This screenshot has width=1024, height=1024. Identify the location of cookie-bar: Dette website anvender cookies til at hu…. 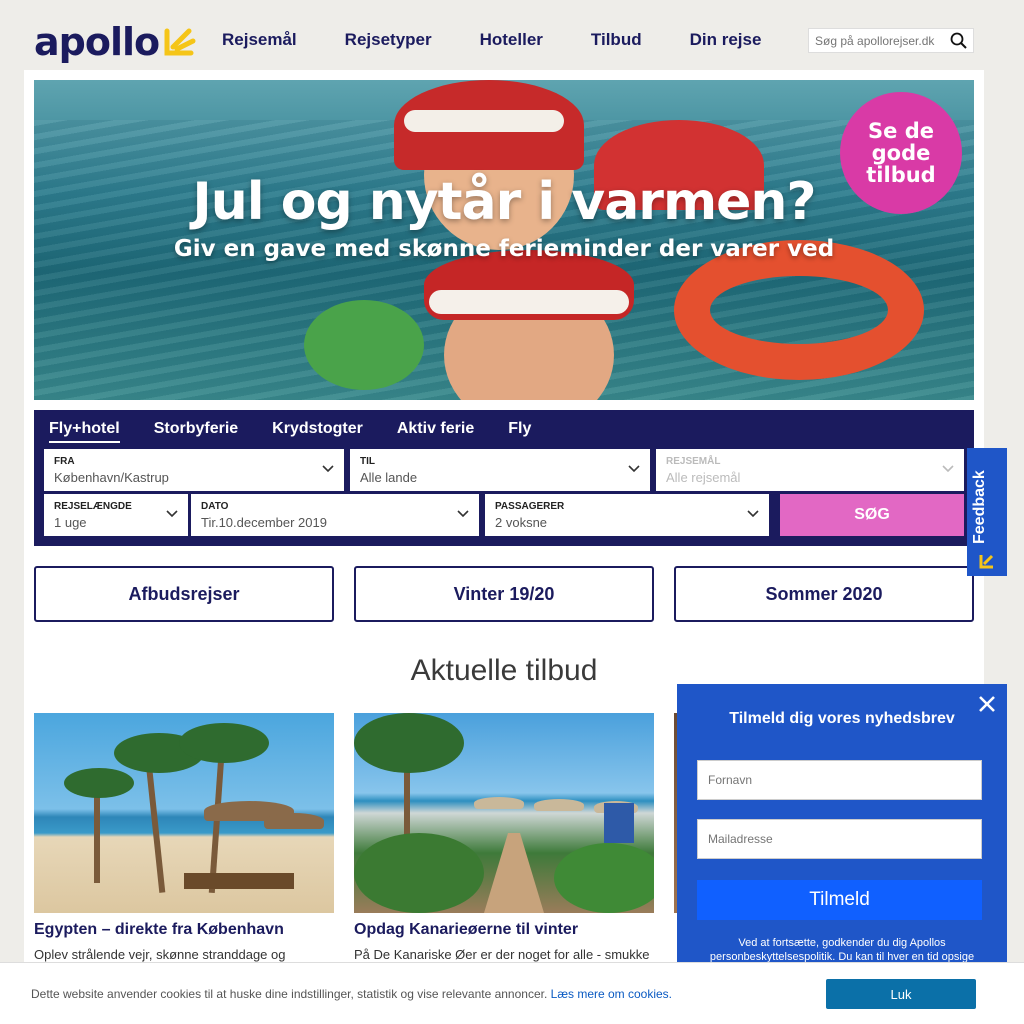
(512, 993).